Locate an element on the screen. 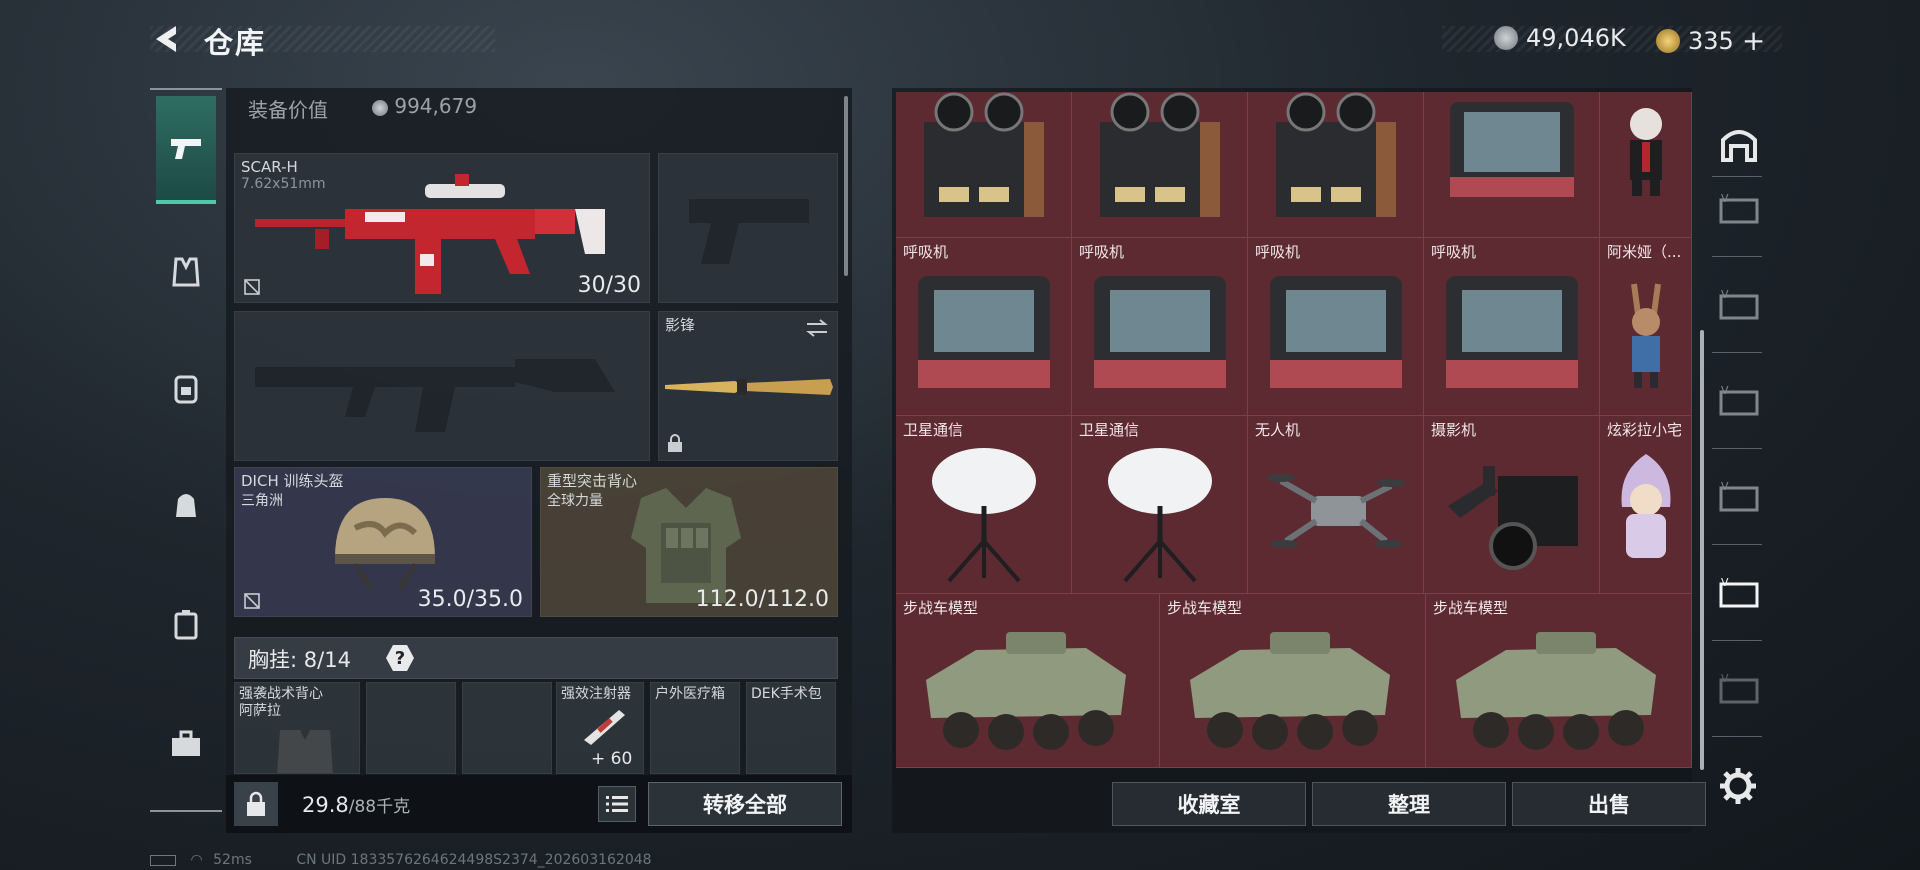 Image resolution: width=1920 pixels, height=870 pixels. video-camera-icon is located at coordinates (1513, 518).